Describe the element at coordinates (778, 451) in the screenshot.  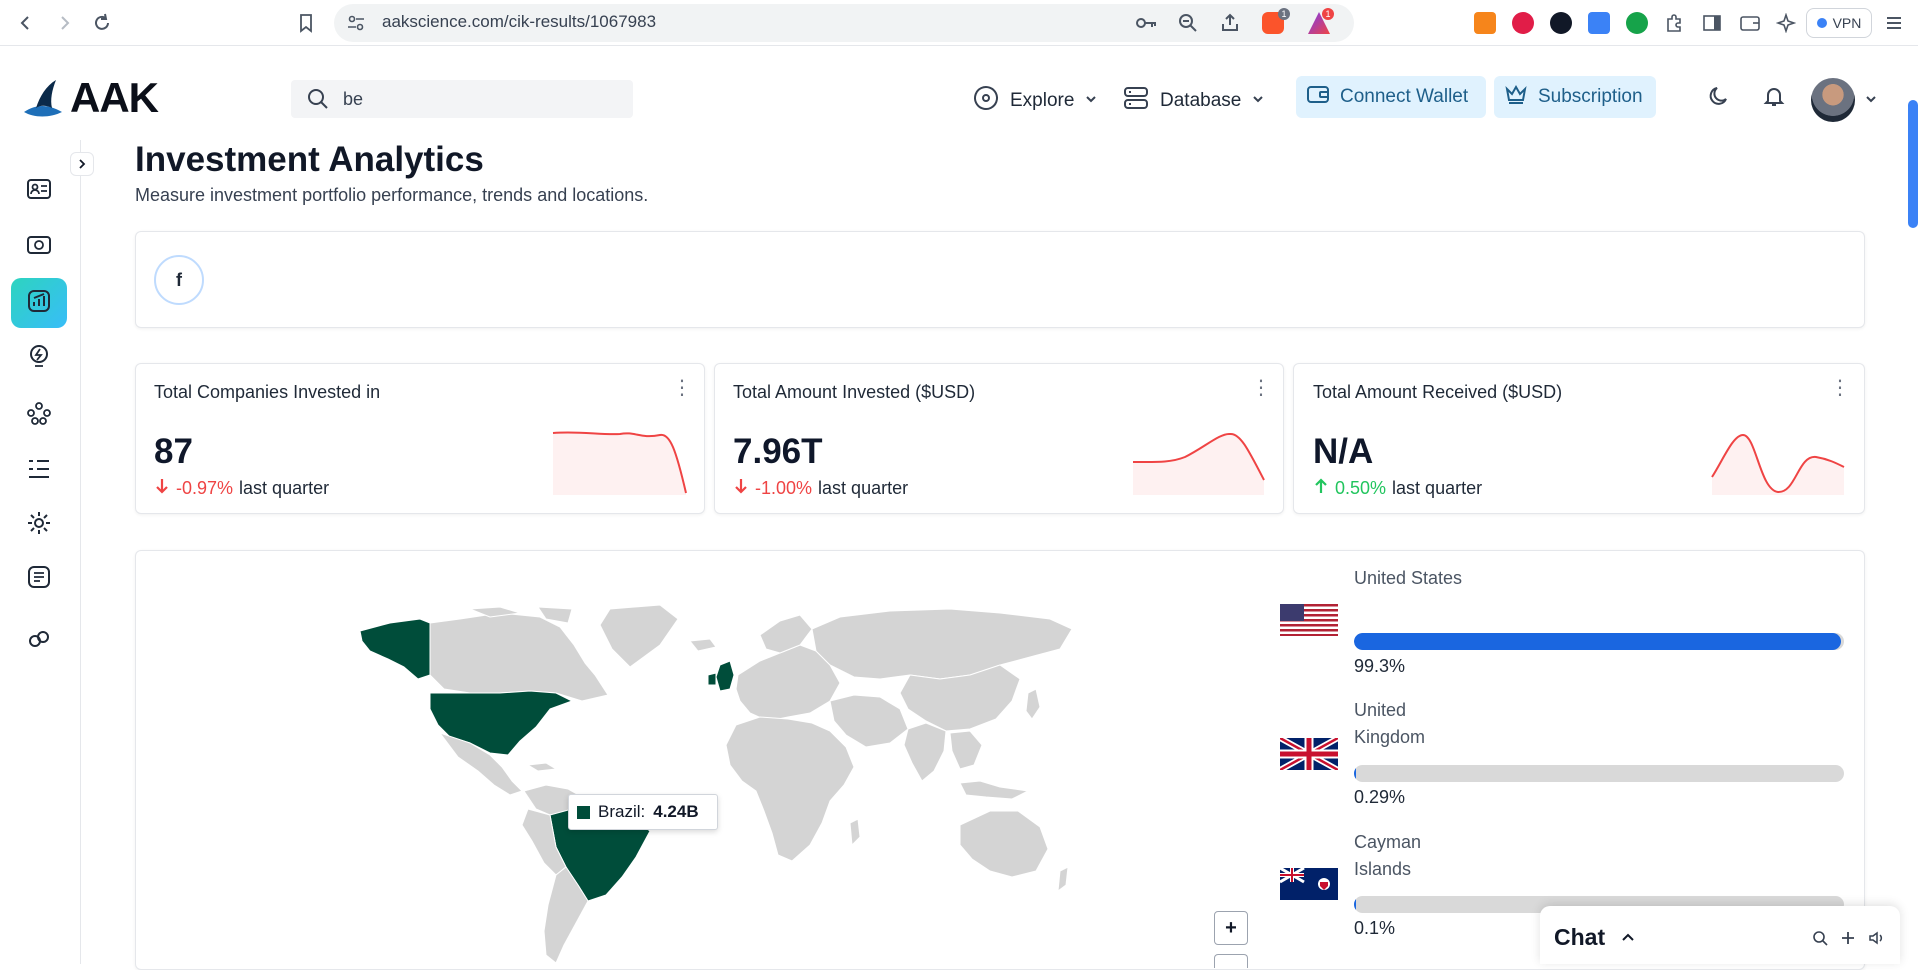
I see `stat-value: 7.96T` at that location.